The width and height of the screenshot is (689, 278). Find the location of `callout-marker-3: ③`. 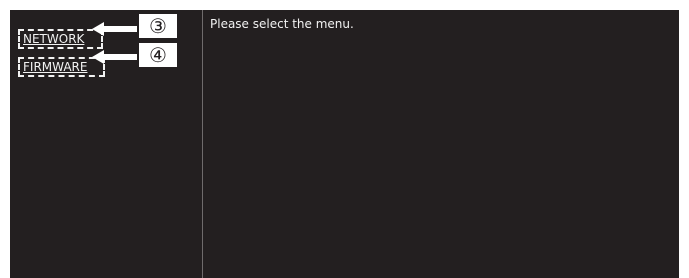

callout-marker-3: ③ is located at coordinates (158, 26).